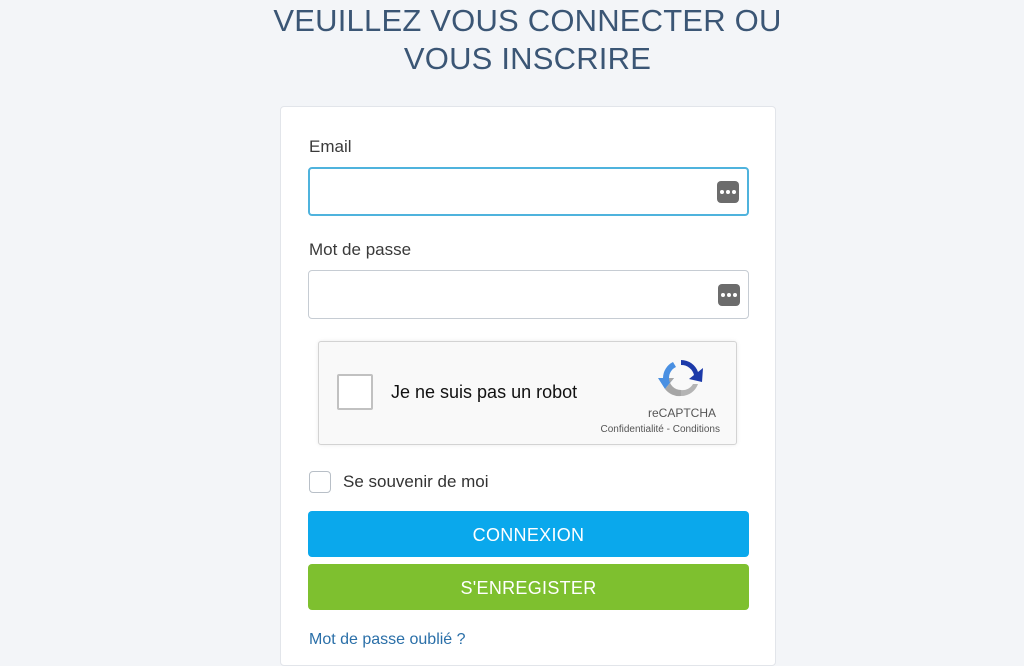 The image size is (1024, 666). What do you see at coordinates (512, 40) in the screenshot?
I see `page-title: VEUILLEZ VOUS CONNECTER OU VOUS INSCRIRE` at bounding box center [512, 40].